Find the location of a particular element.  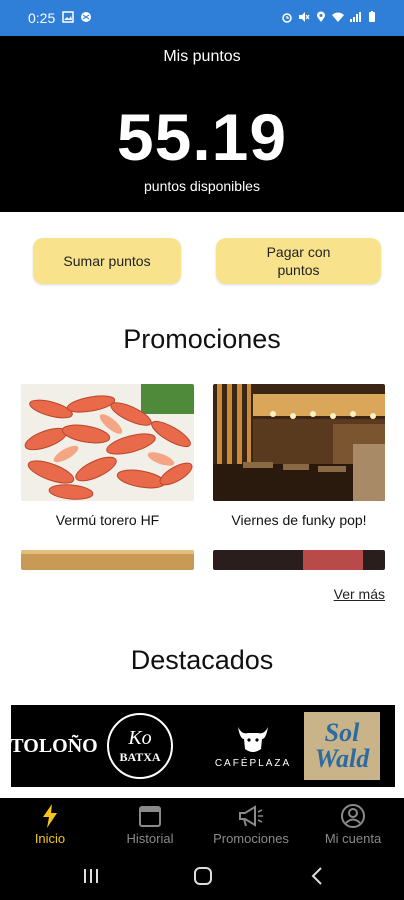

pay-label-line1: Pagar con is located at coordinates (298, 252).